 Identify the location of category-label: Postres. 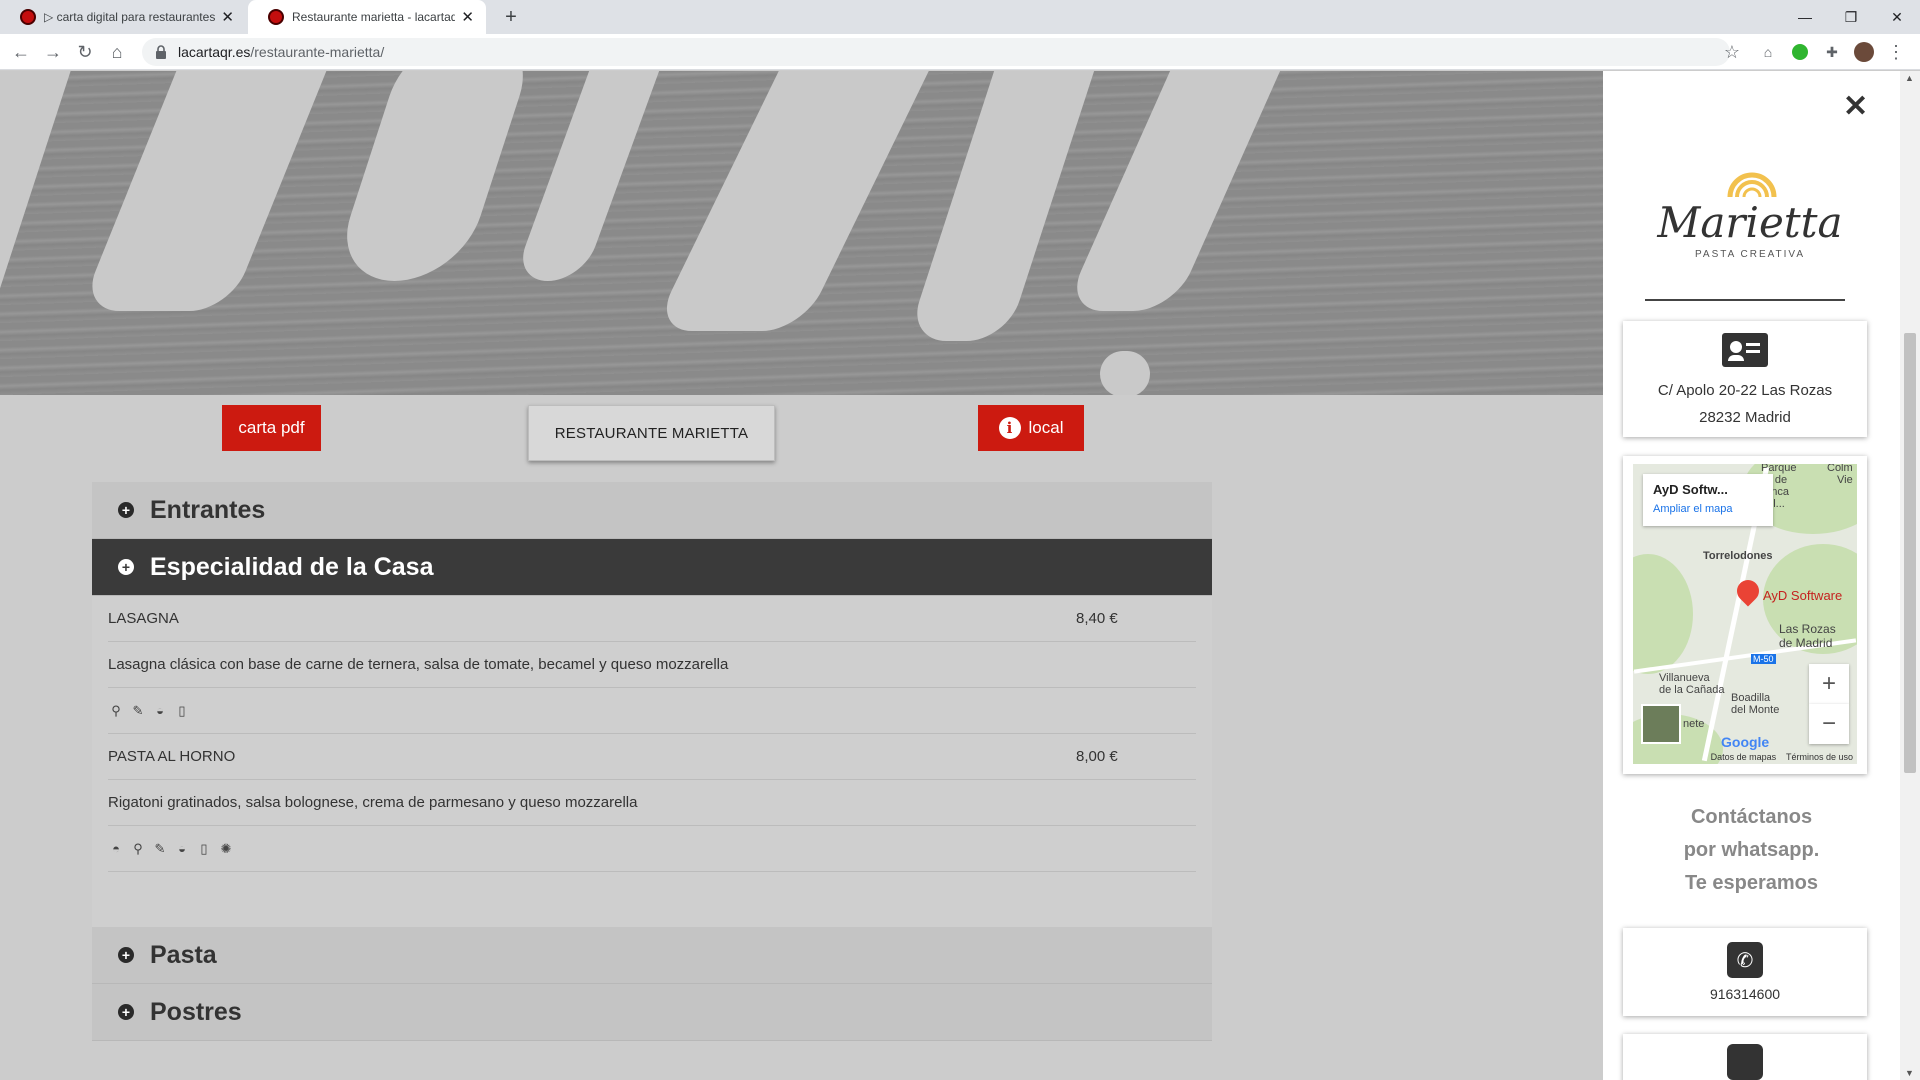
(196, 1011).